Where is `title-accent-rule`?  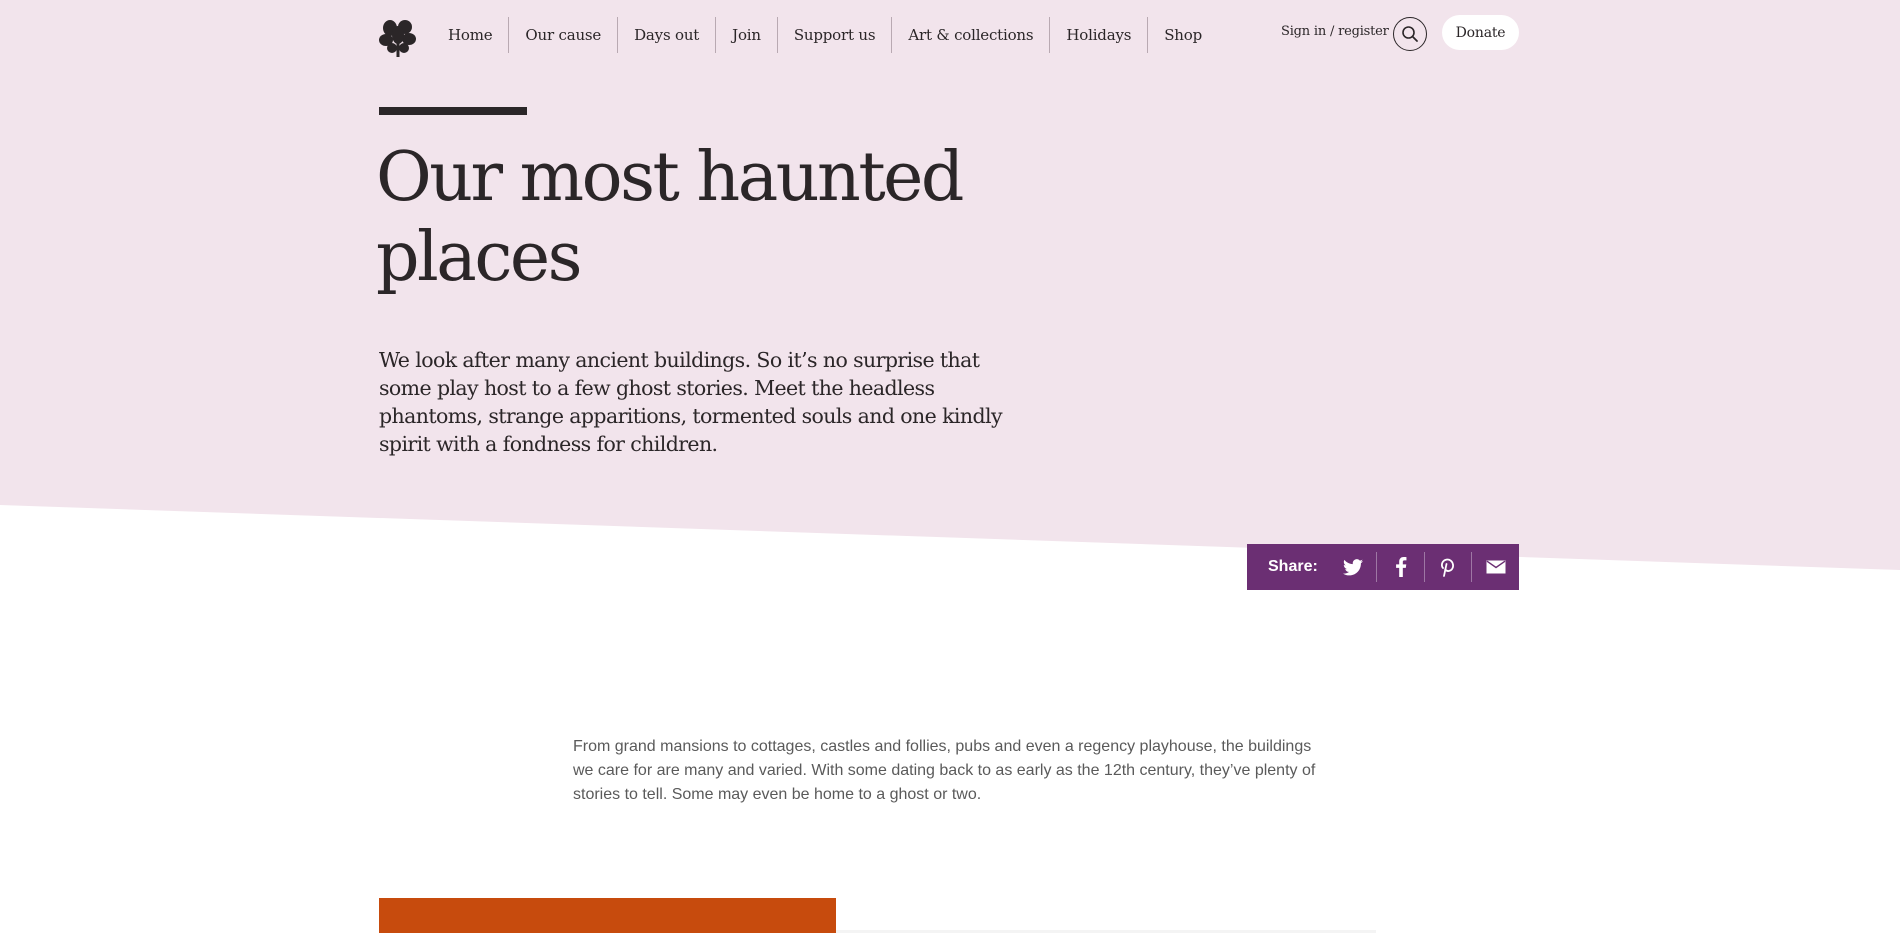 title-accent-rule is located at coordinates (453, 111).